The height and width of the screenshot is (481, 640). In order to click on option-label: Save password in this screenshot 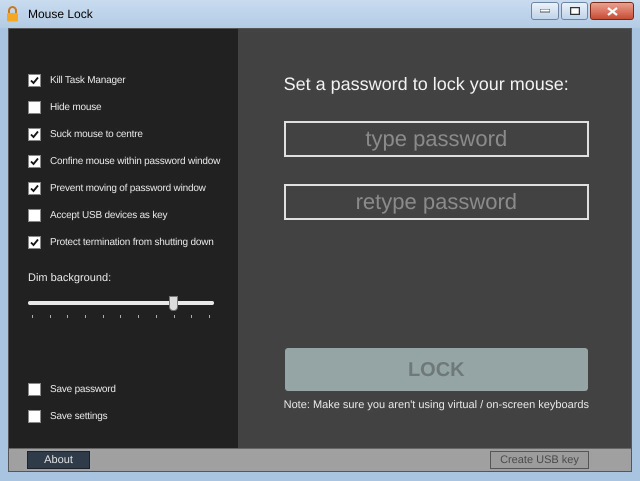, I will do `click(83, 389)`.